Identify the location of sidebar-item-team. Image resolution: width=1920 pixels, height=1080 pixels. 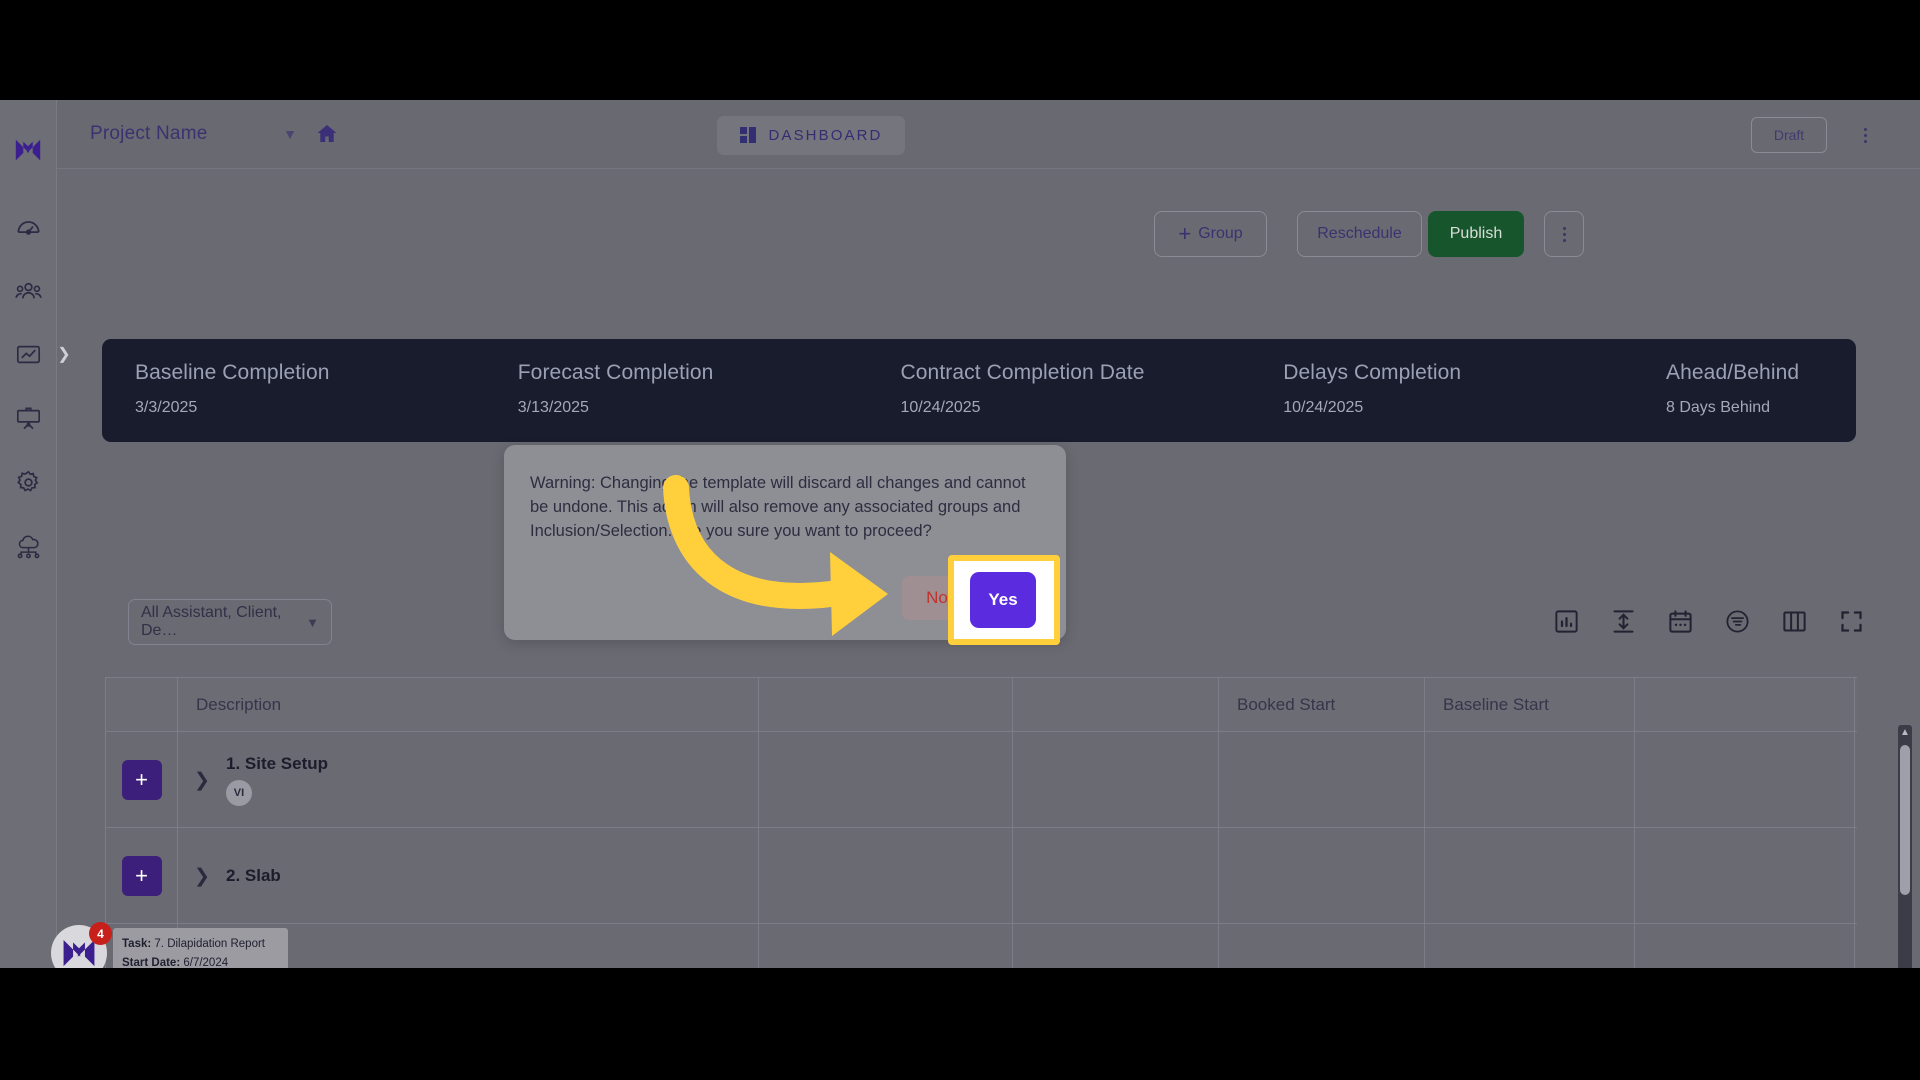
(28, 290).